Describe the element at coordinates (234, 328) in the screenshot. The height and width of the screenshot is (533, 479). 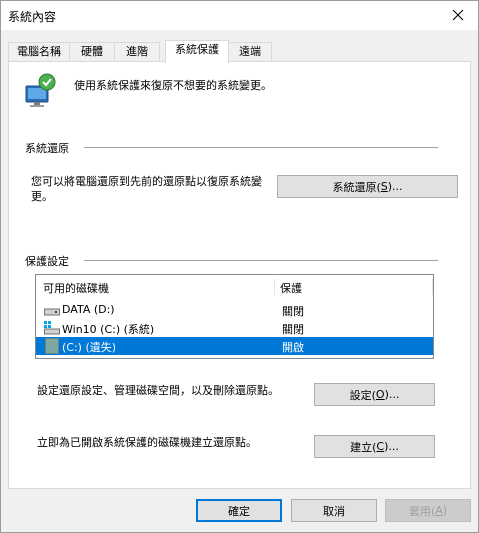
I see `drive-row: Win10 (C:) (系統) 關閉` at that location.